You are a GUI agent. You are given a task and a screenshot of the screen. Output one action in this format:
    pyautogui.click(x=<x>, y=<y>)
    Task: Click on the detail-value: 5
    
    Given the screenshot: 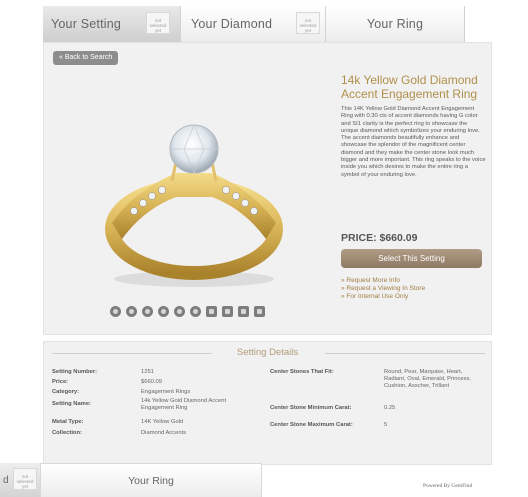 What is the action you would take?
    pyautogui.click(x=386, y=425)
    